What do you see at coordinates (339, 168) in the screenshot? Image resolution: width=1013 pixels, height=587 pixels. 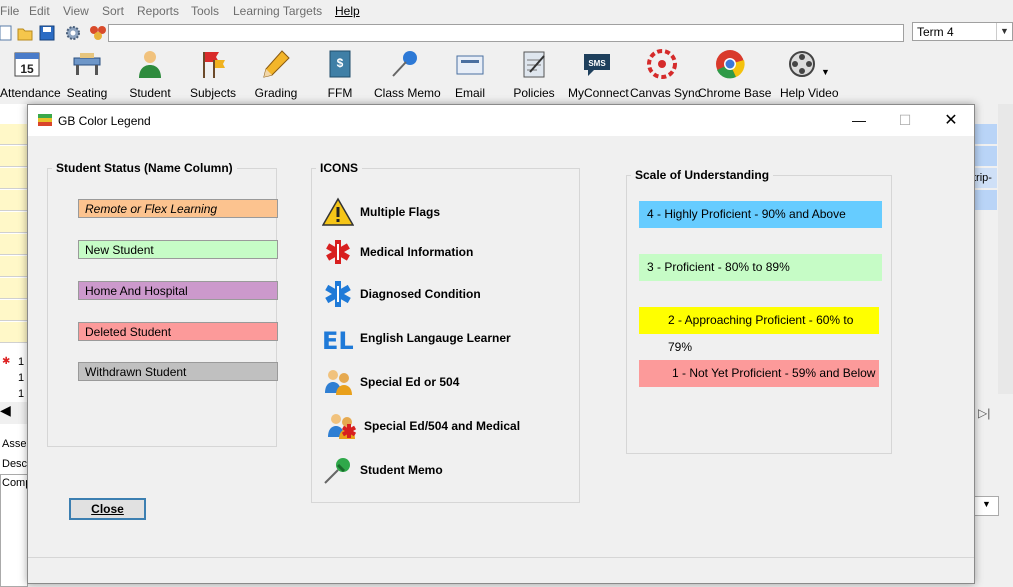 I see `icons-title: ICONS` at bounding box center [339, 168].